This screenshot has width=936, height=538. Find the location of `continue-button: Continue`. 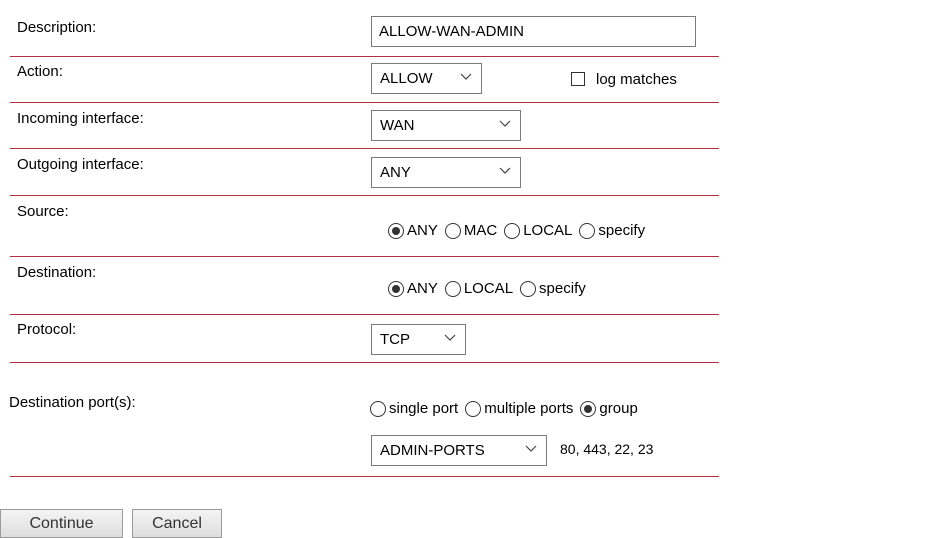

continue-button: Continue is located at coordinates (61, 523).